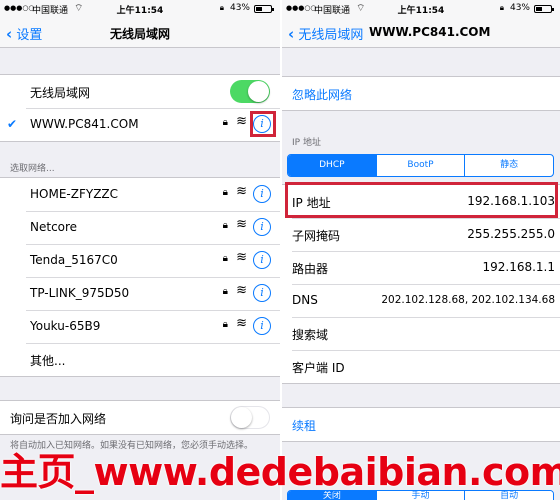 The image size is (560, 500). I want to click on renew-lease-button: 续租, so click(304, 425).